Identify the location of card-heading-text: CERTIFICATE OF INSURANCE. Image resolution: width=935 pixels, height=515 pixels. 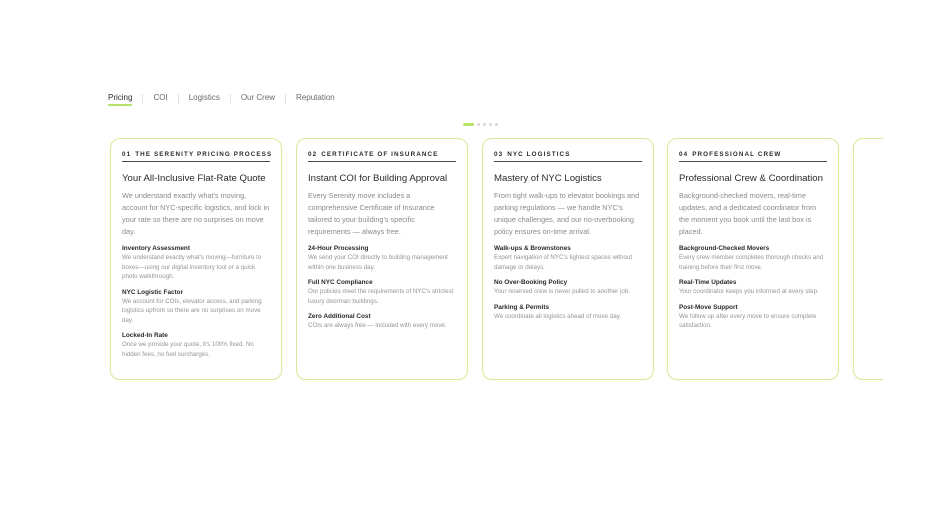
(380, 154).